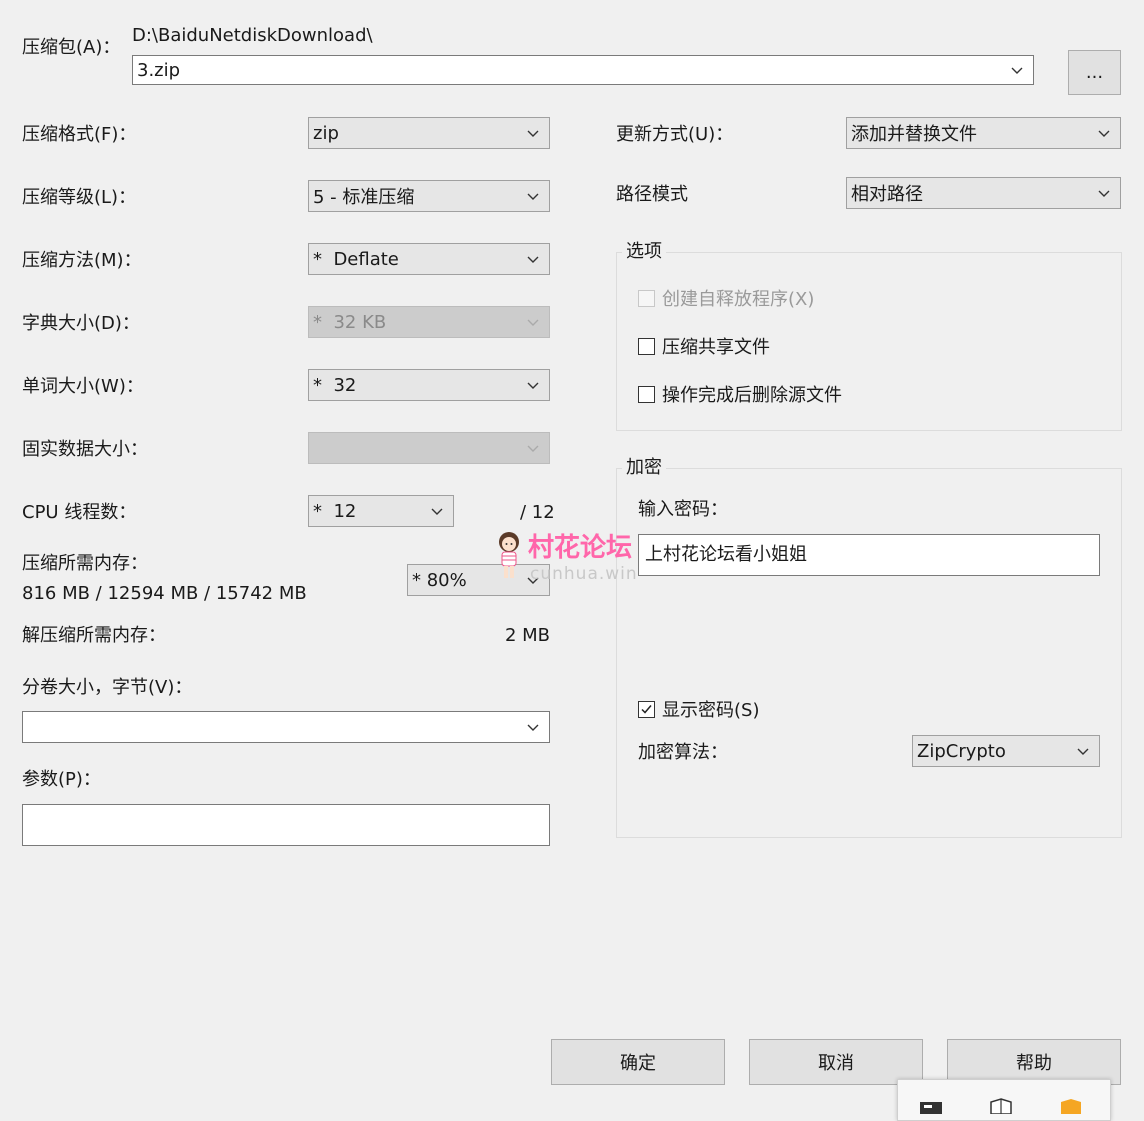 The width and height of the screenshot is (1144, 1121). I want to click on watermark-title: 村花论坛, so click(580, 548).